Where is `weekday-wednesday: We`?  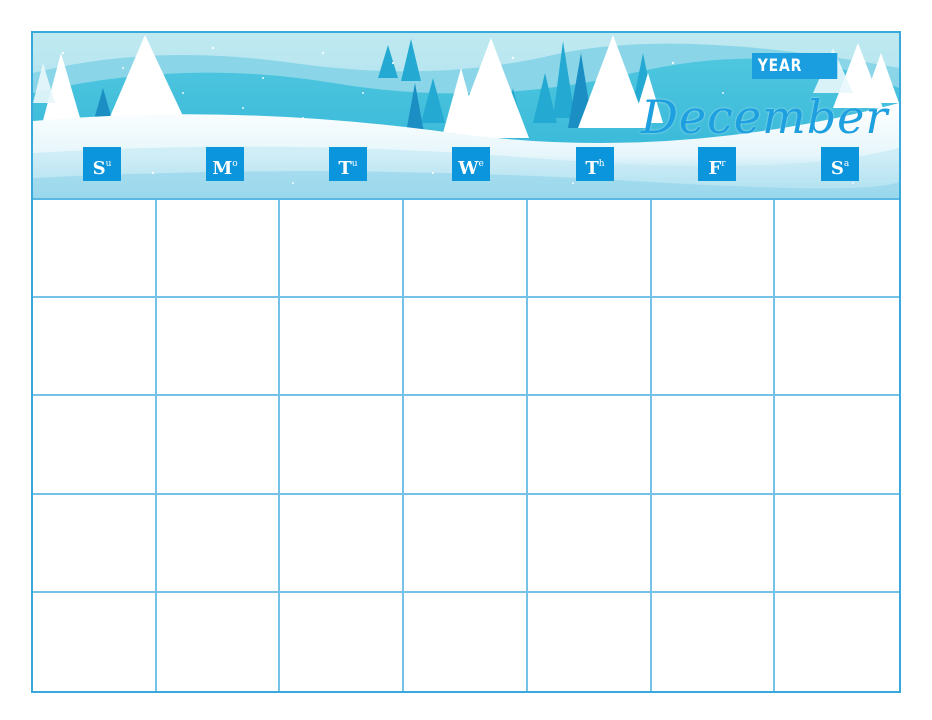 weekday-wednesday: We is located at coordinates (471, 164).